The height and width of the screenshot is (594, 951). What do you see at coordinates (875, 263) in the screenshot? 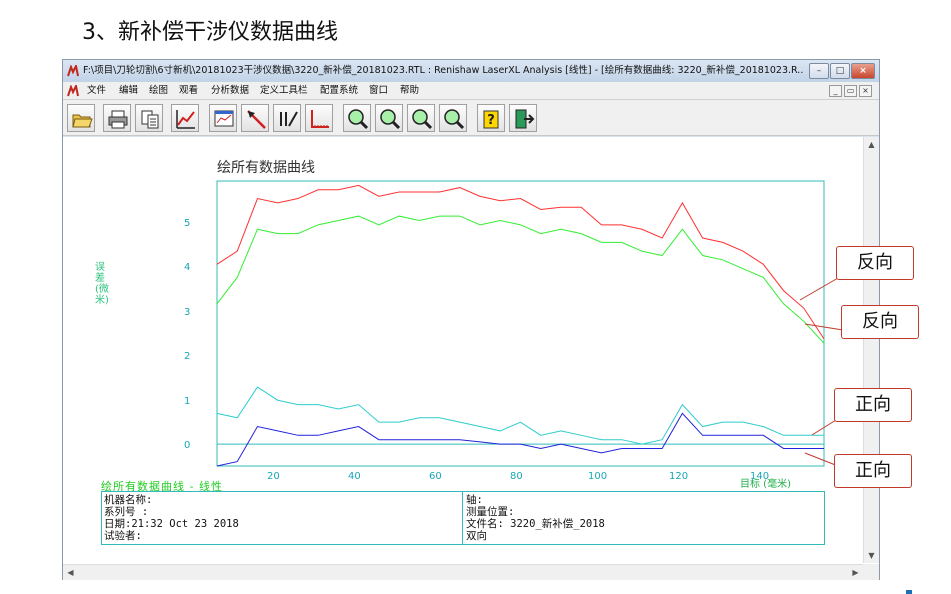
I see `callout-reverse-red: 反向` at bounding box center [875, 263].